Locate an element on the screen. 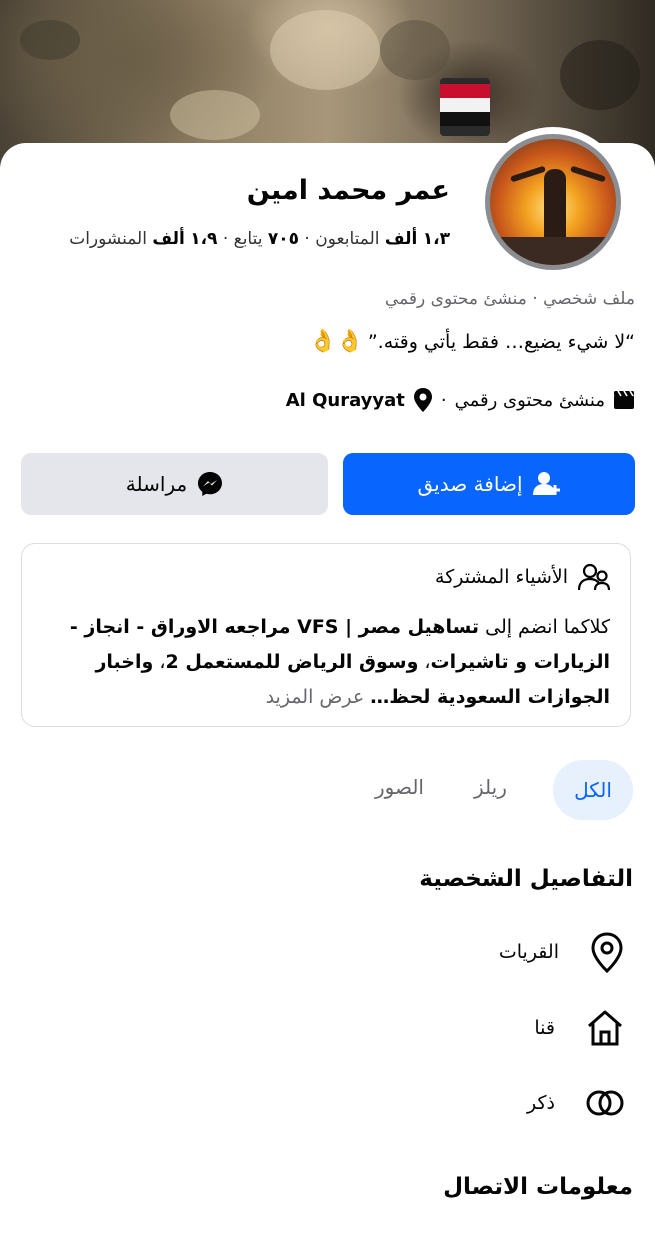 The height and width of the screenshot is (1243, 655). add-friend-icon is located at coordinates (546, 483).